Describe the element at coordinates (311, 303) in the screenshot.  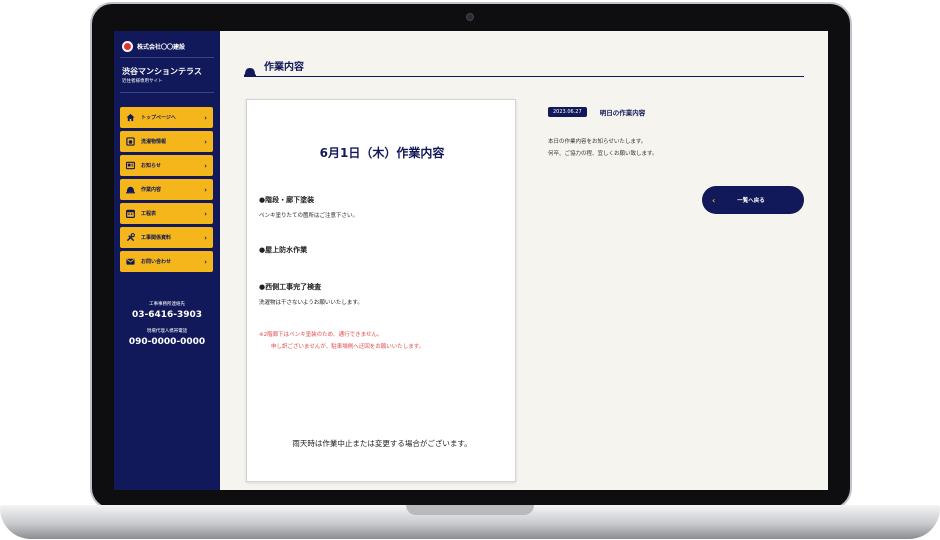
I see `work-item-desc: 洗濯物は干さないようお願いいたします。` at that location.